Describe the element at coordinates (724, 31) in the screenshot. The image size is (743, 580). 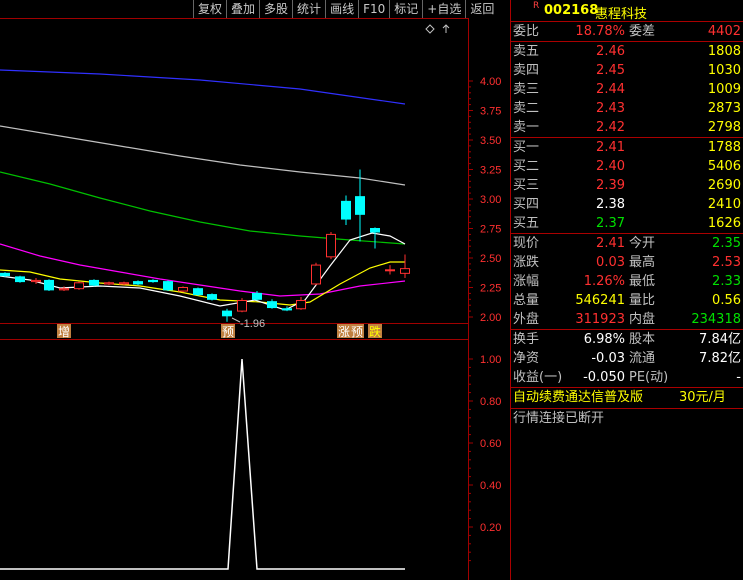
I see `weicha-value: 4402` at that location.